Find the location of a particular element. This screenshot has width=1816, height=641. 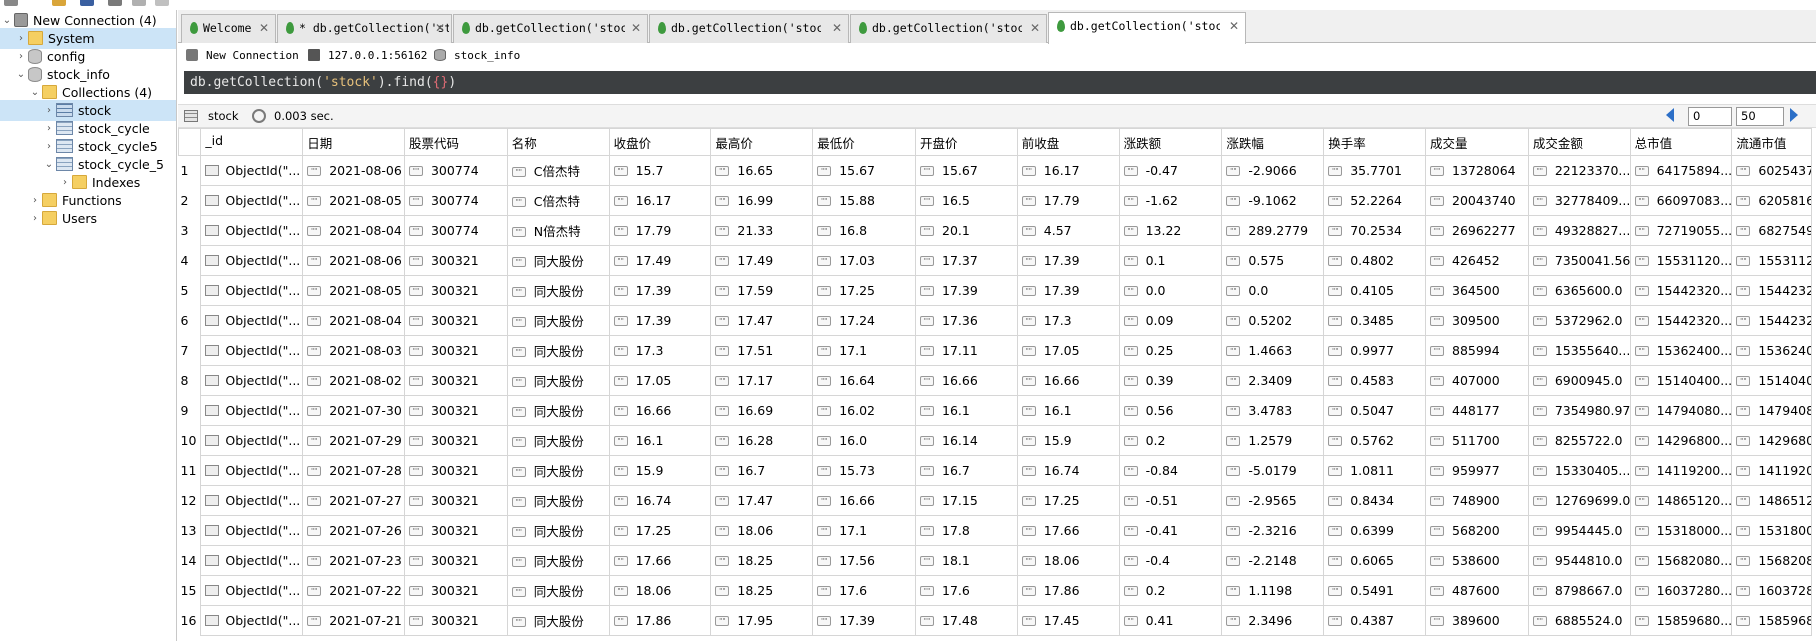

table-cell: "" 0.2 is located at coordinates (1170, 590).